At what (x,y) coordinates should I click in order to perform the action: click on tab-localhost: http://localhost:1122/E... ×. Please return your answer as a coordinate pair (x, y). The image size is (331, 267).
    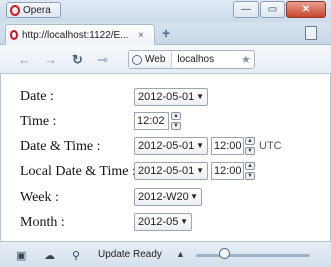
    Looking at the image, I should click on (80, 34).